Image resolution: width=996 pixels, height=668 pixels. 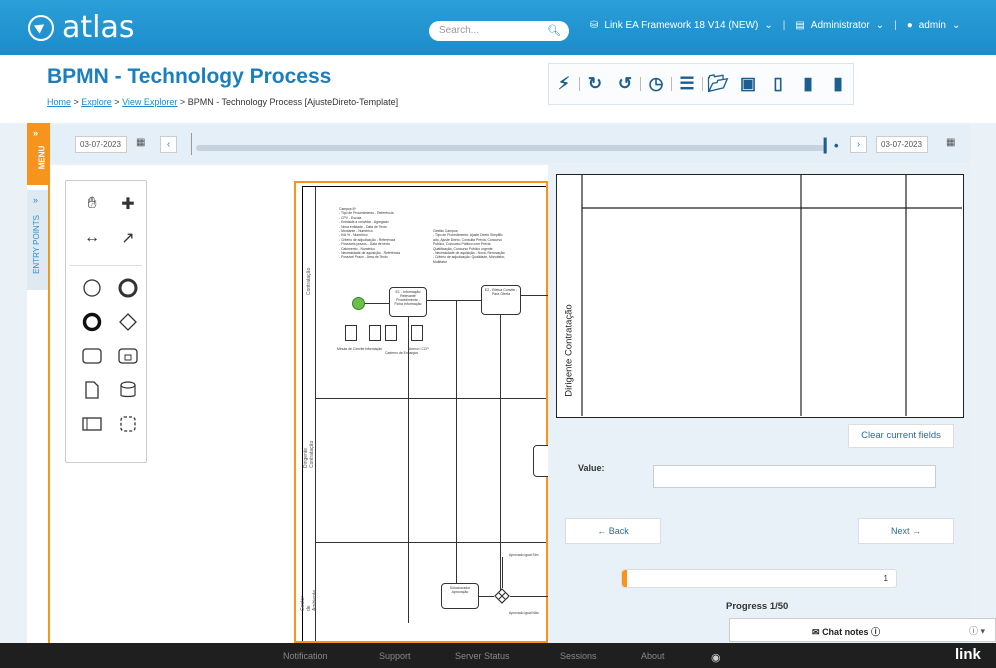 I want to click on start-date-field: 03-07-2023, so click(x=101, y=144).